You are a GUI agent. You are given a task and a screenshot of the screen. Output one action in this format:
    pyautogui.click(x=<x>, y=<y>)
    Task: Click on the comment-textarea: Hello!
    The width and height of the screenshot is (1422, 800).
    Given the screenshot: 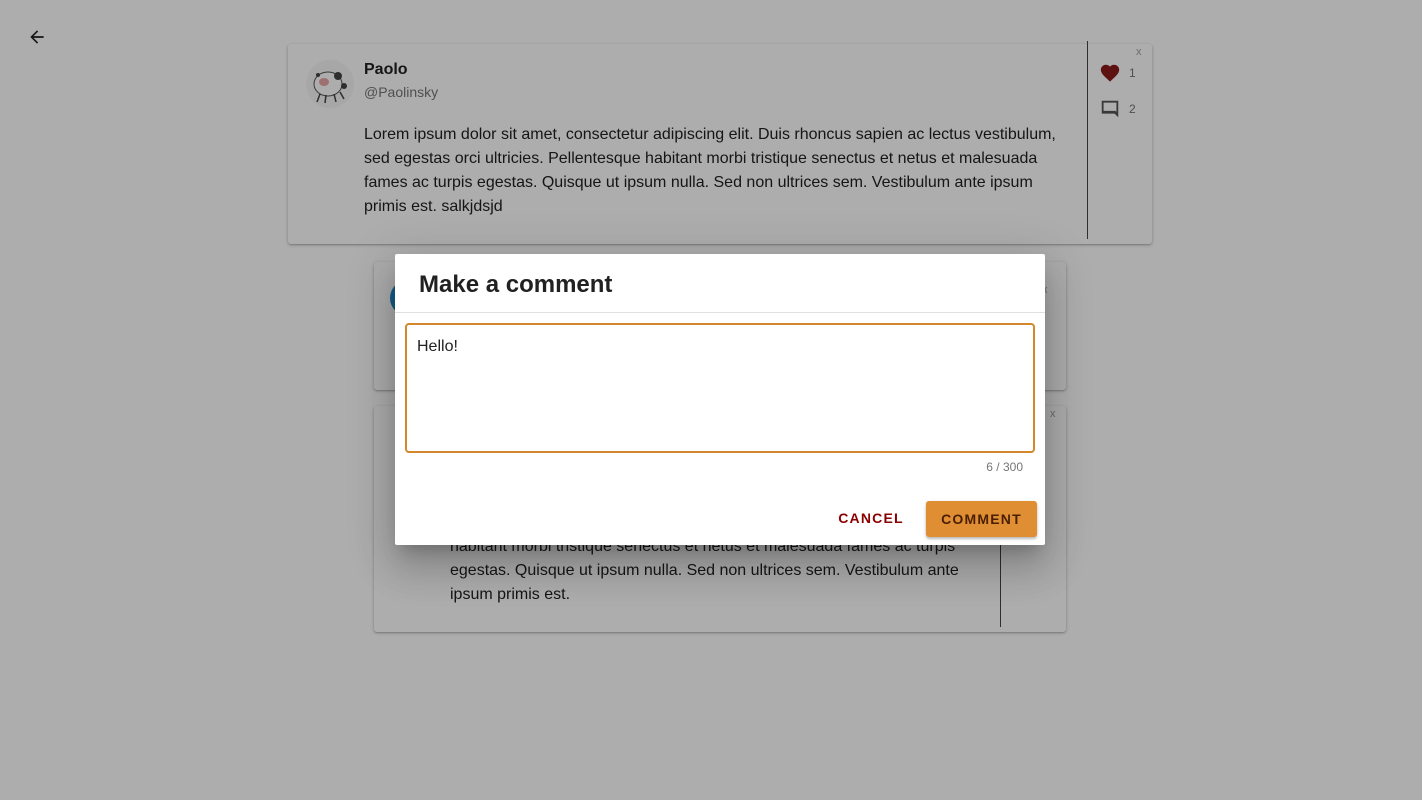 What is the action you would take?
    pyautogui.click(x=720, y=388)
    